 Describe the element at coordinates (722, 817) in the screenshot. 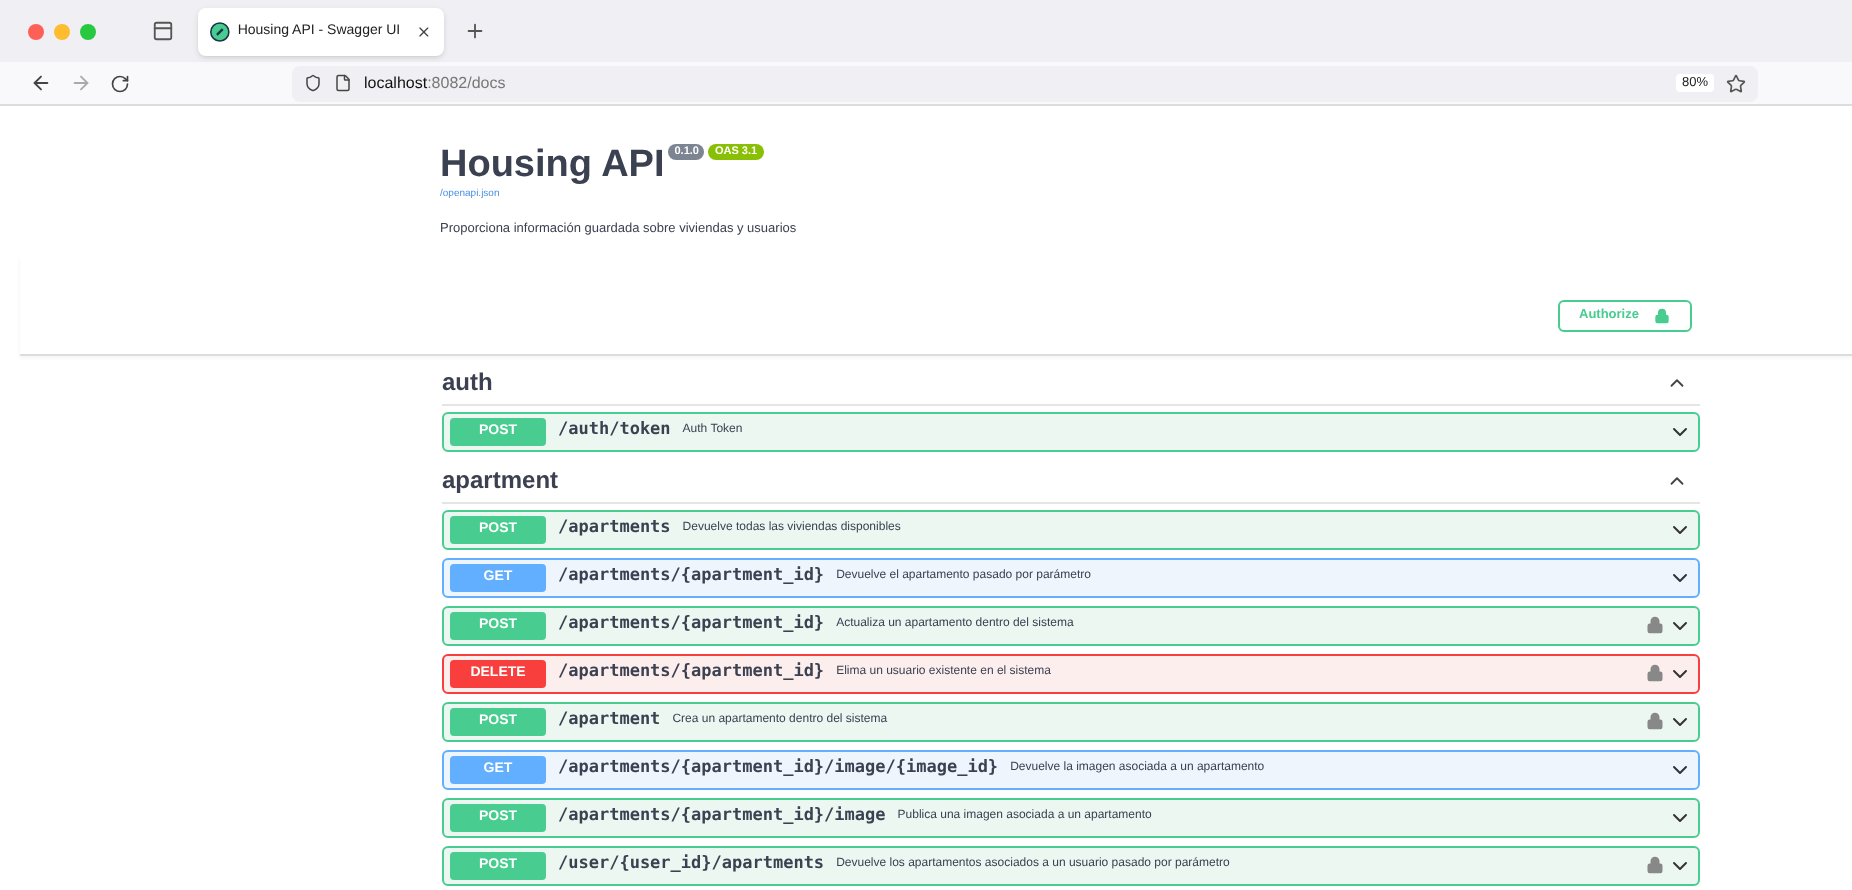

I see `endpoint-path: /apartments/{apartment_id}/image` at that location.